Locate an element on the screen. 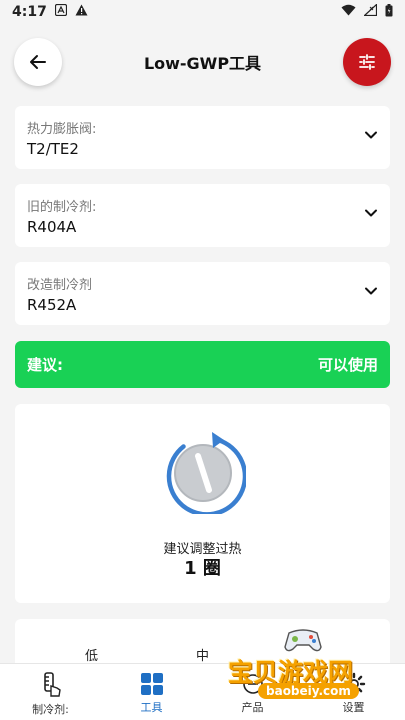  select-label: 旧的制冷剂: is located at coordinates (62, 207).